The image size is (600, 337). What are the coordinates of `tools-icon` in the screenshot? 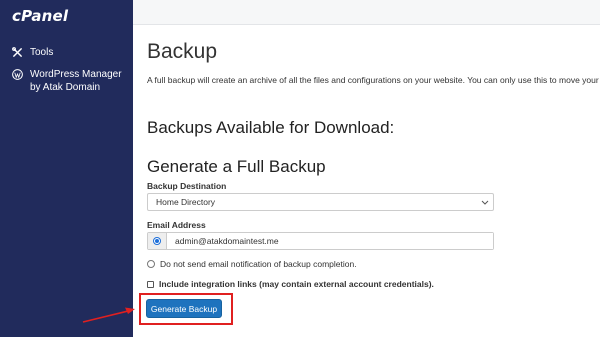 It's located at (17, 52).